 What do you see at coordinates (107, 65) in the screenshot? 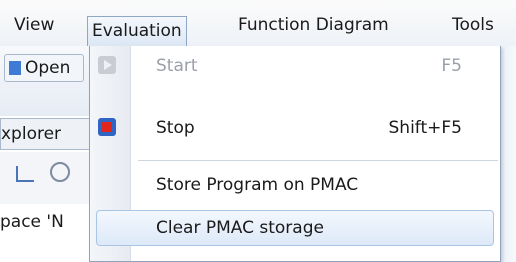
I see `start-icon` at bounding box center [107, 65].